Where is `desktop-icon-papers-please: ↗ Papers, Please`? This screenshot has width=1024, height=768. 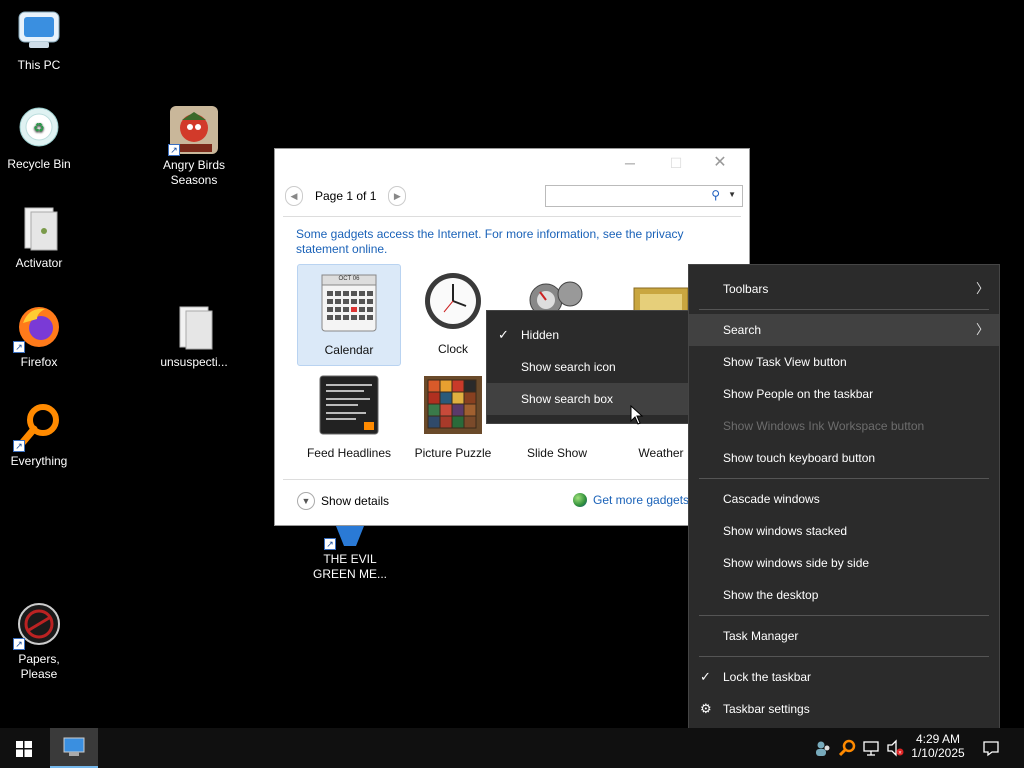 desktop-icon-papers-please: ↗ Papers, Please is located at coordinates (39, 641).